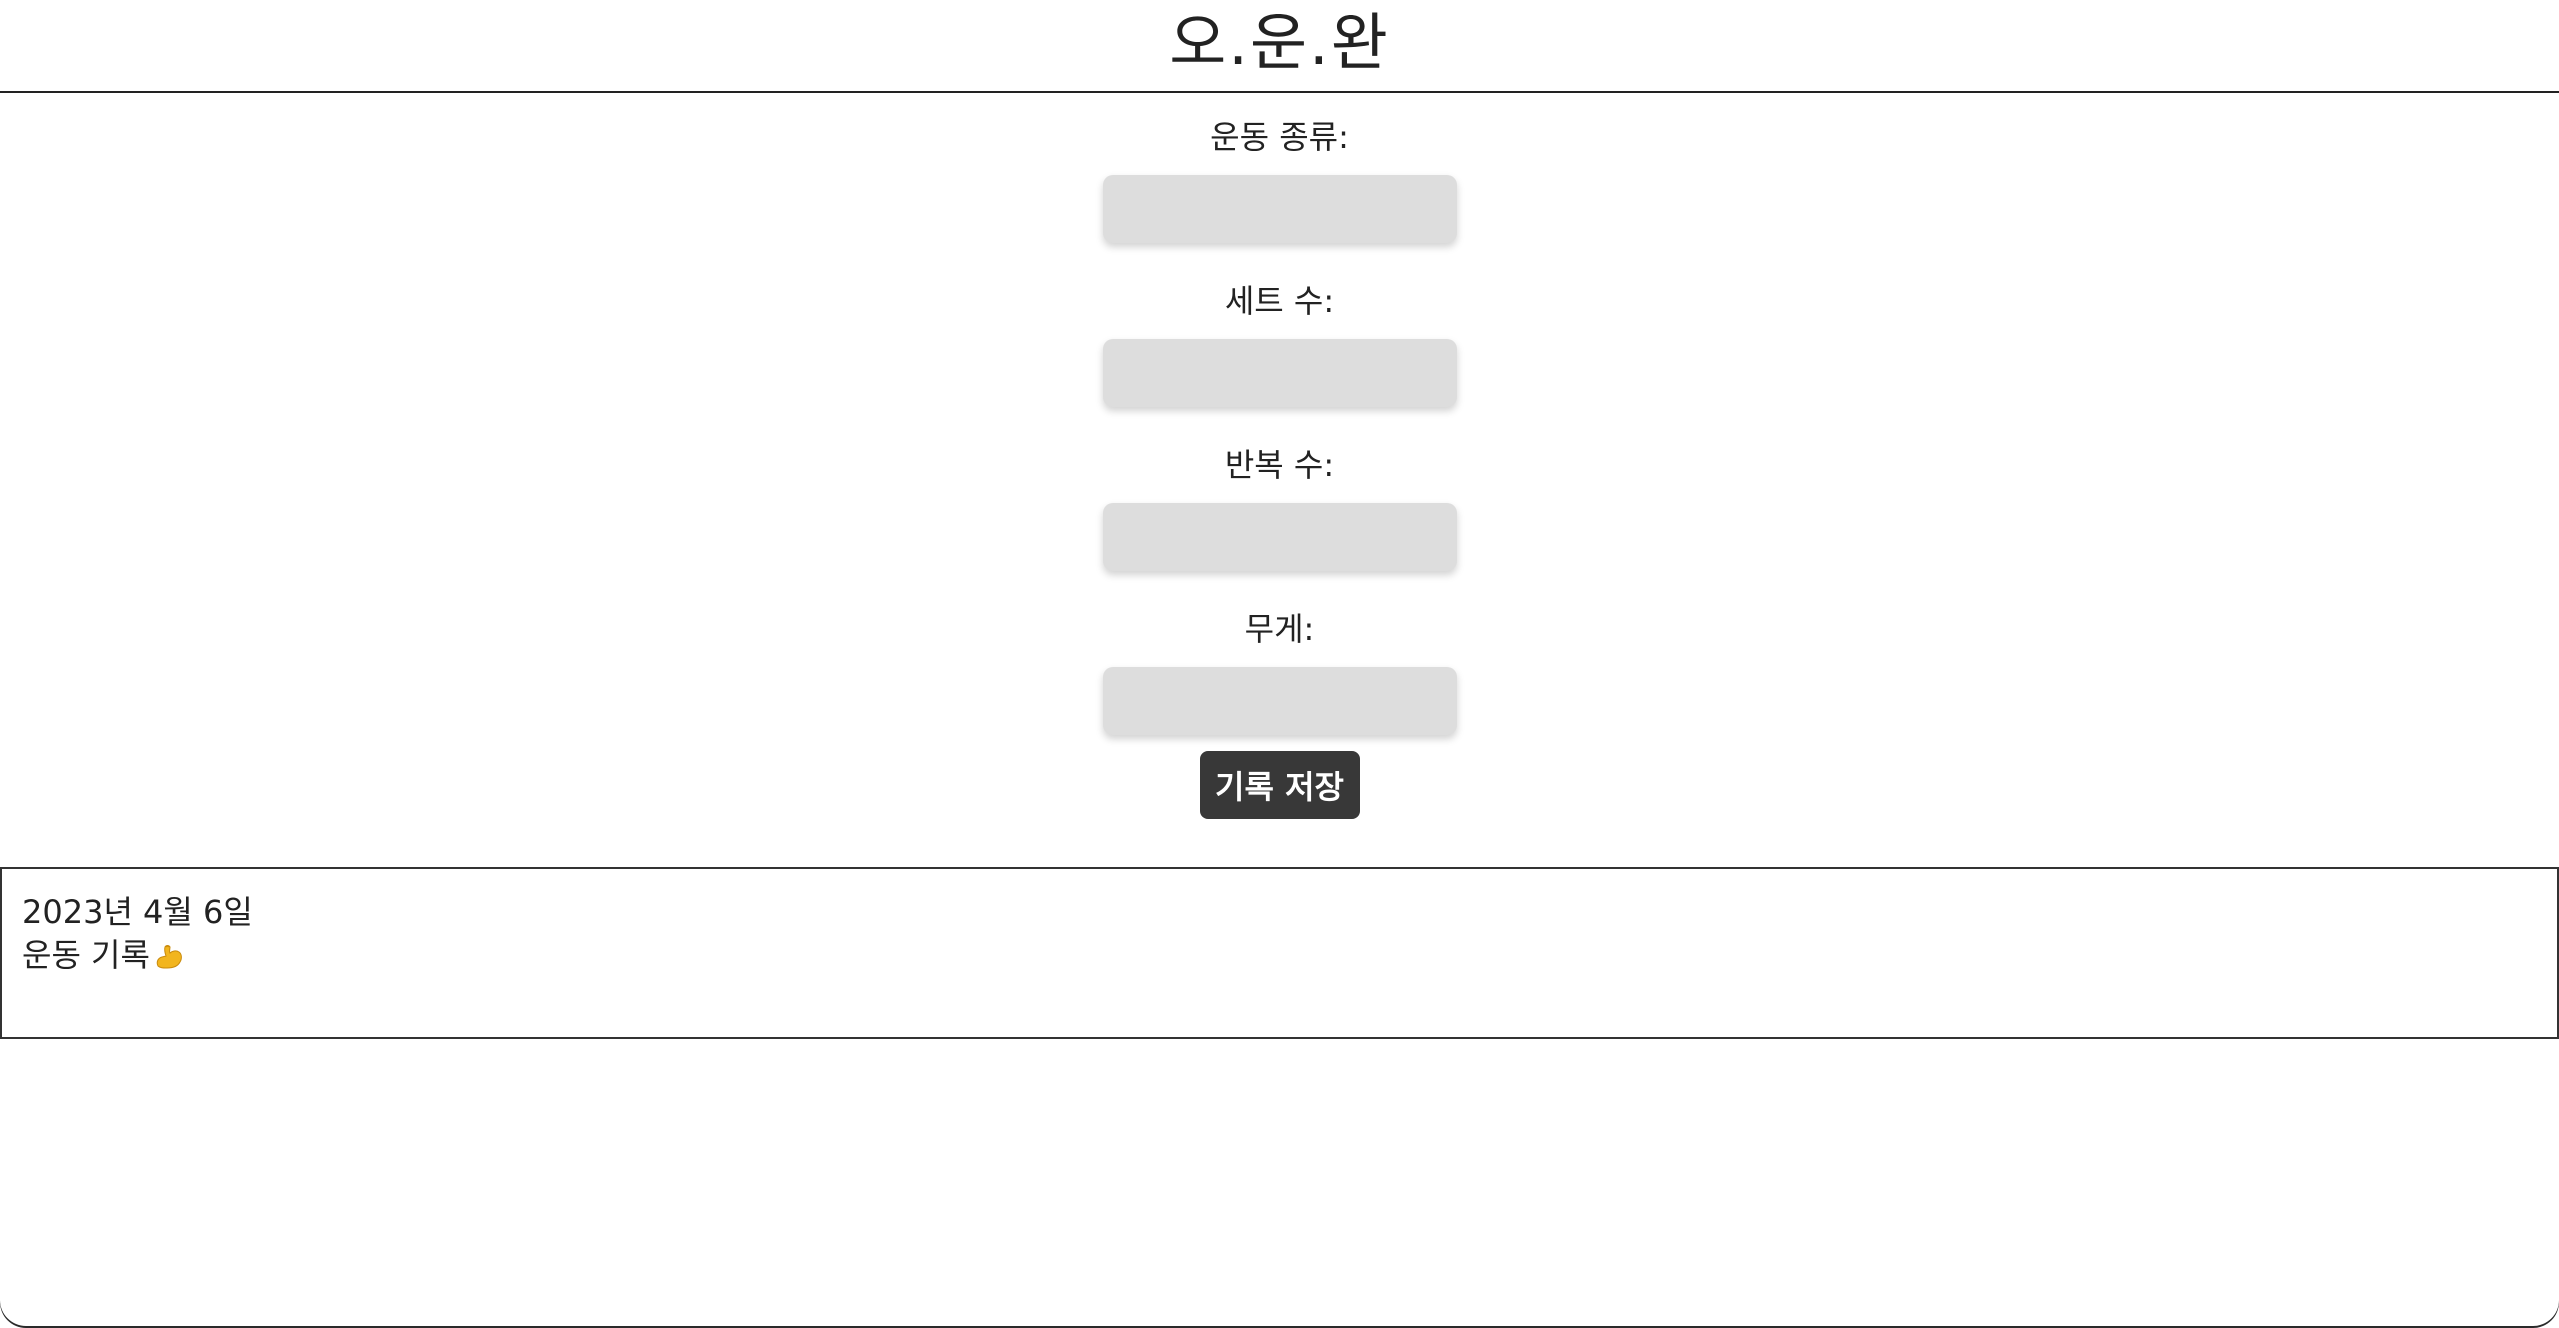 This screenshot has height=1328, width=2559. I want to click on flexed-biceps-icon, so click(168, 956).